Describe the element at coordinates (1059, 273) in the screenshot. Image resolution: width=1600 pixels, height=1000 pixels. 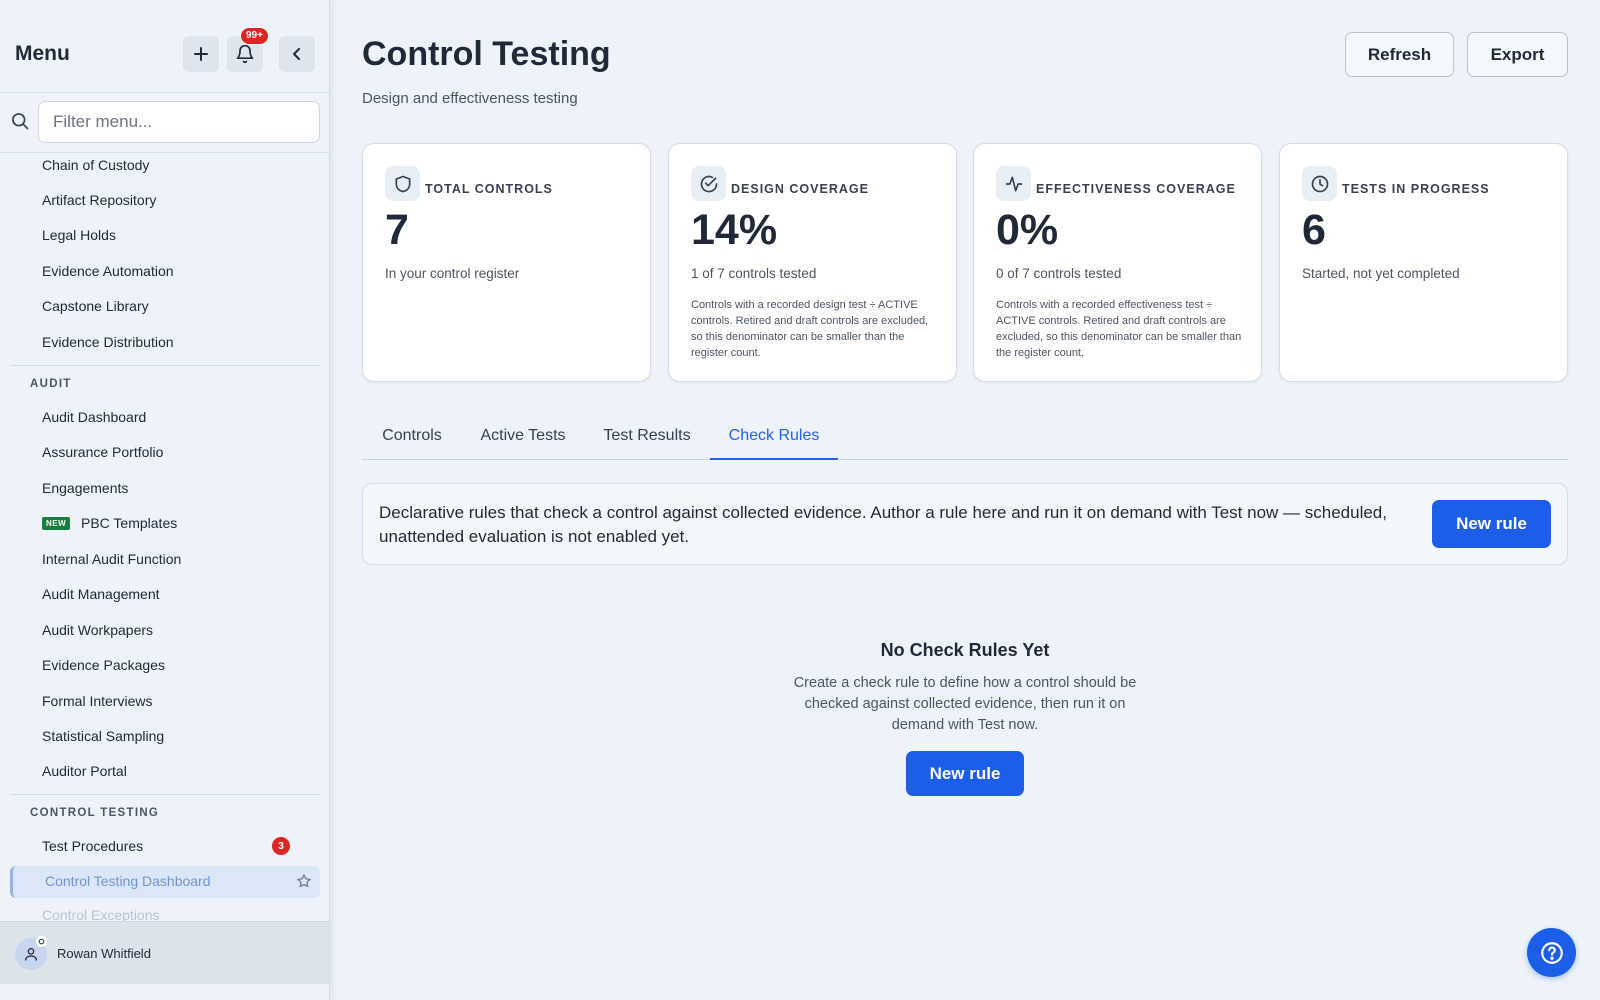
I see `stat-subtext: 0 of 7 controls tested` at that location.